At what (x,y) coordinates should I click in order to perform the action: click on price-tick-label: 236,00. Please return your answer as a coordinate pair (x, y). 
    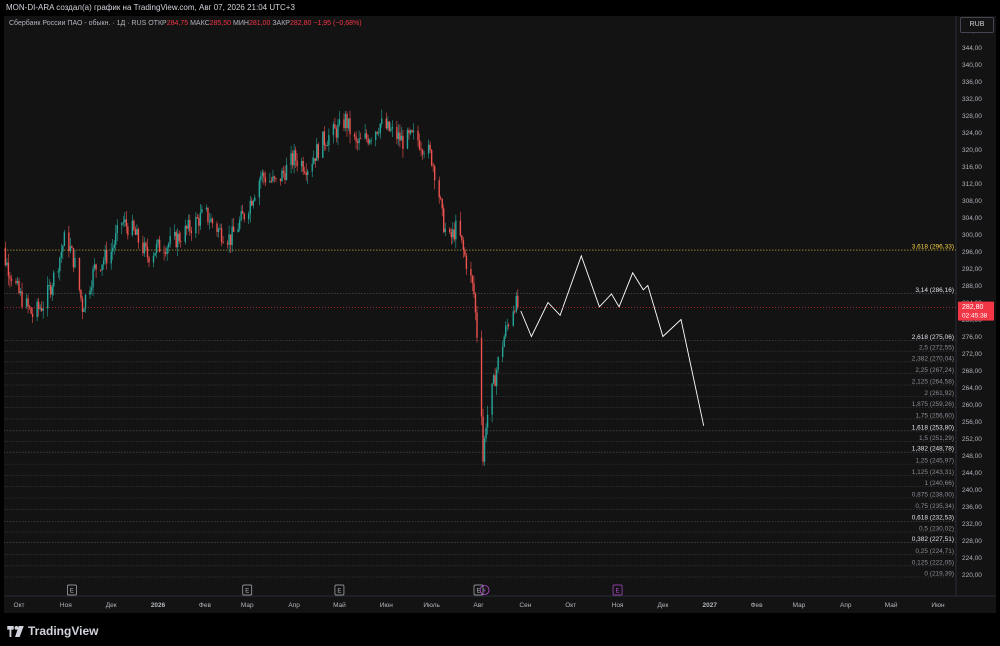
    Looking at the image, I should click on (972, 507).